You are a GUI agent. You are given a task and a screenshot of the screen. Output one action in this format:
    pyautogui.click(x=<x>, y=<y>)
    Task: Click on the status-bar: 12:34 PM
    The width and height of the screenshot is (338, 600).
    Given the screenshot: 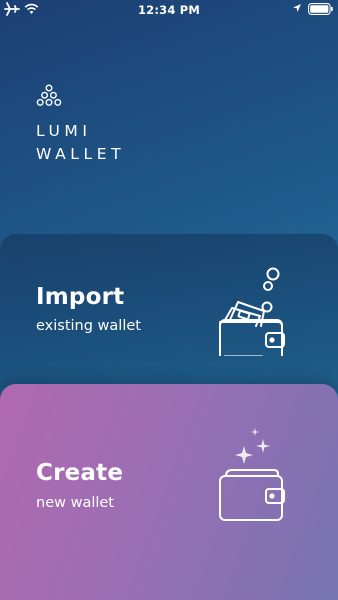 What is the action you would take?
    pyautogui.click(x=169, y=10)
    